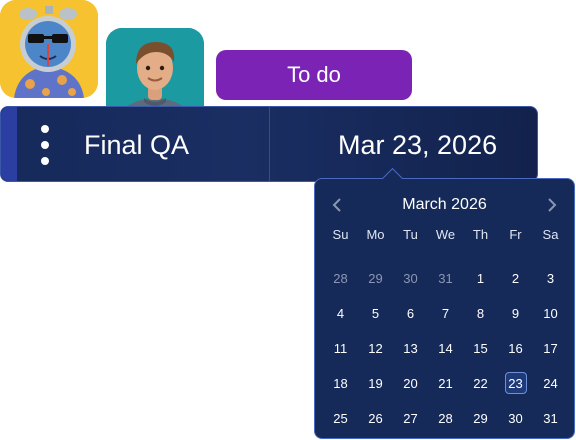 The image size is (576, 440). I want to click on calendar-day-selected: 23, so click(515, 383).